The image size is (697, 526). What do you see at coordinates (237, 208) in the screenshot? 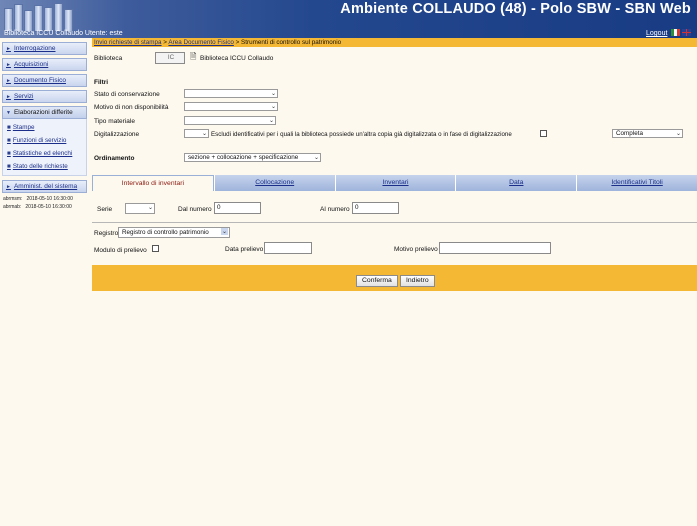
I see `dal-numero-input: 0` at bounding box center [237, 208].